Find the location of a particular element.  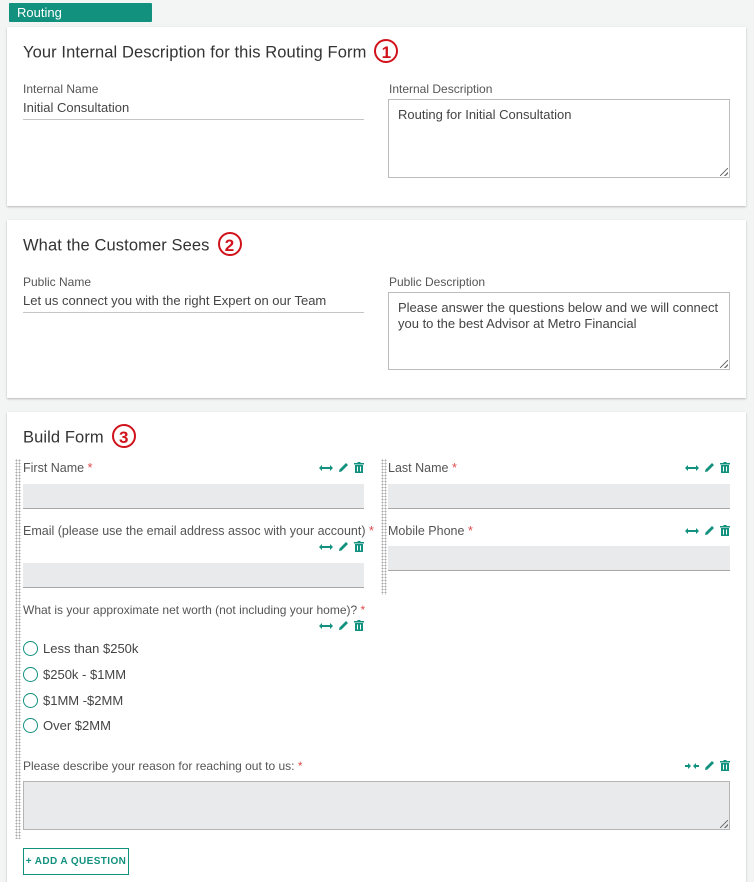

routing-tab: Routing is located at coordinates (80, 12).